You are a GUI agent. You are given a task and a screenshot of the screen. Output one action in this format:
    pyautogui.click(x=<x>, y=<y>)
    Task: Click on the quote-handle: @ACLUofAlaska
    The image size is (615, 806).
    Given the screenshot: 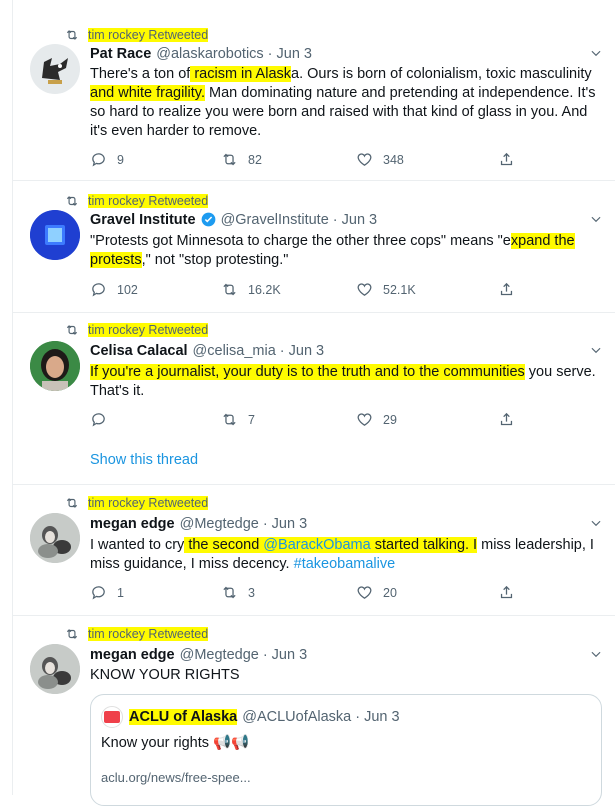 What is the action you would take?
    pyautogui.click(x=296, y=717)
    